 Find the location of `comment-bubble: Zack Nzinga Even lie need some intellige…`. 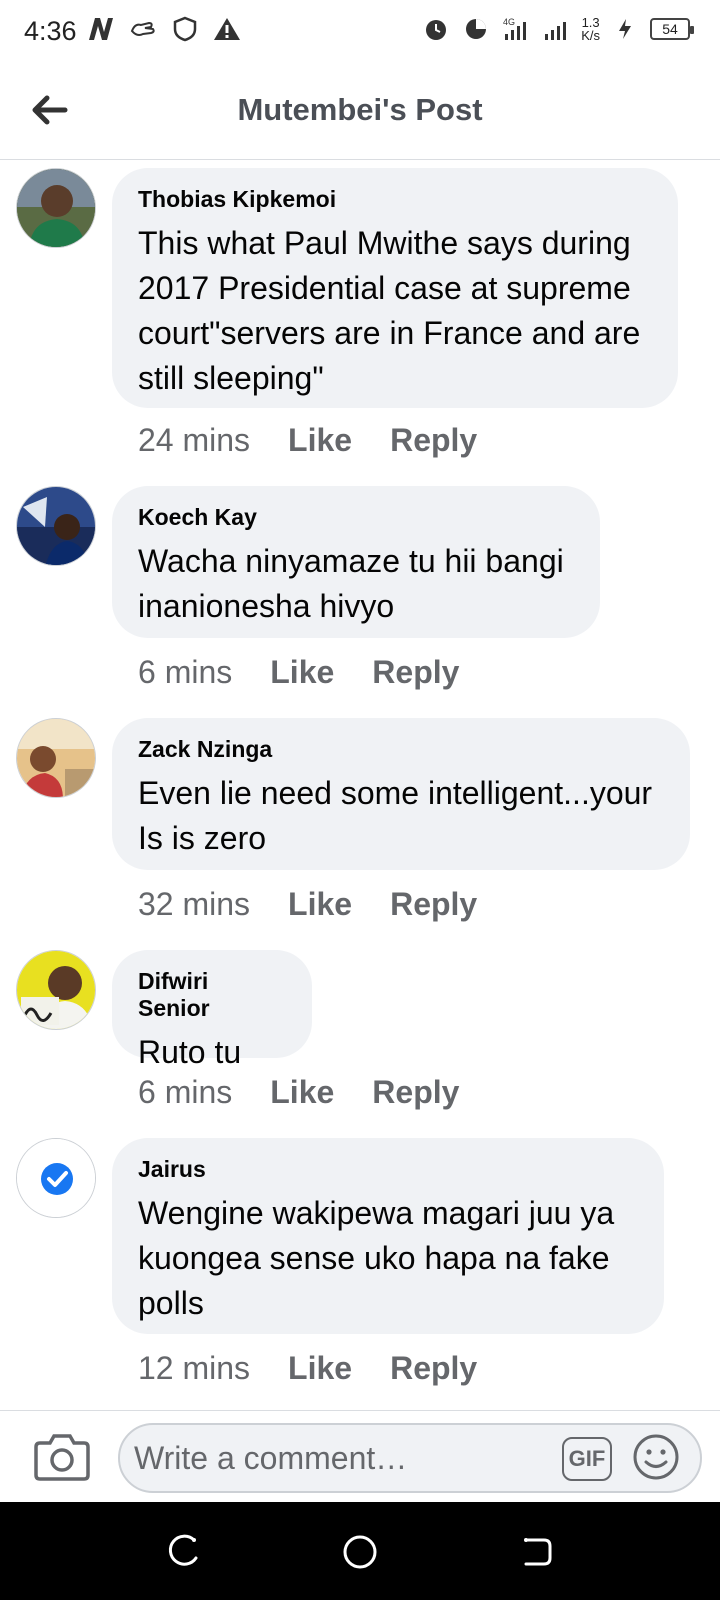

comment-bubble: Zack Nzinga Even lie need some intellige… is located at coordinates (401, 794).